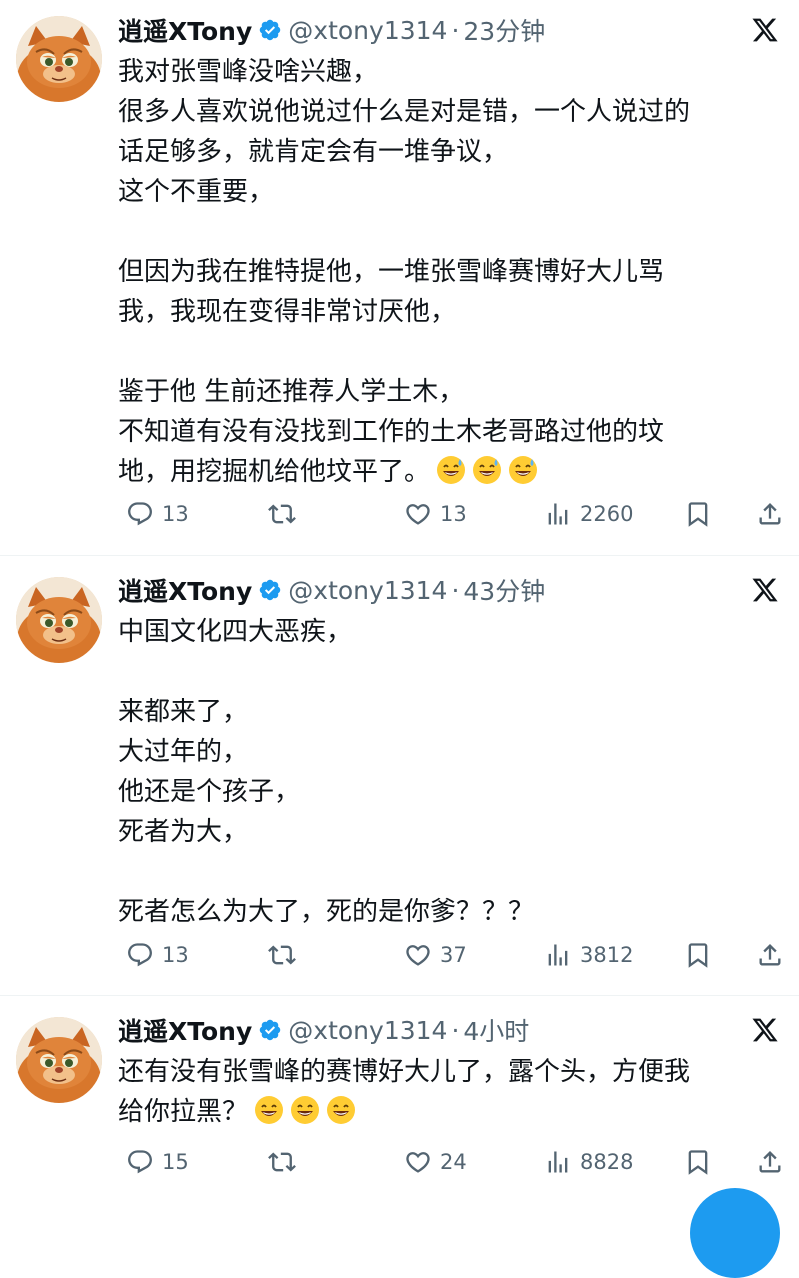 The width and height of the screenshot is (799, 1278). What do you see at coordinates (287, 312) in the screenshot?
I see `text-line: 我，我现在变得非常讨厌他，` at bounding box center [287, 312].